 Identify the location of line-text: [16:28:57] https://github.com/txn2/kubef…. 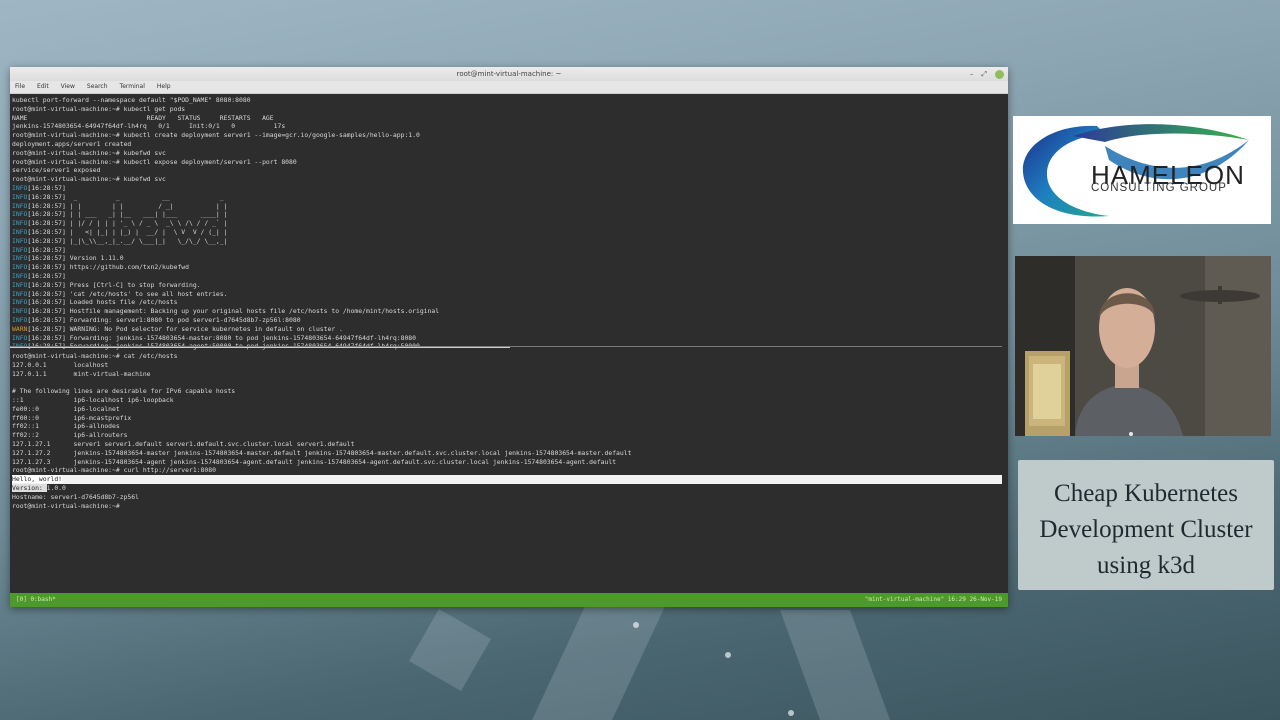
(108, 267).